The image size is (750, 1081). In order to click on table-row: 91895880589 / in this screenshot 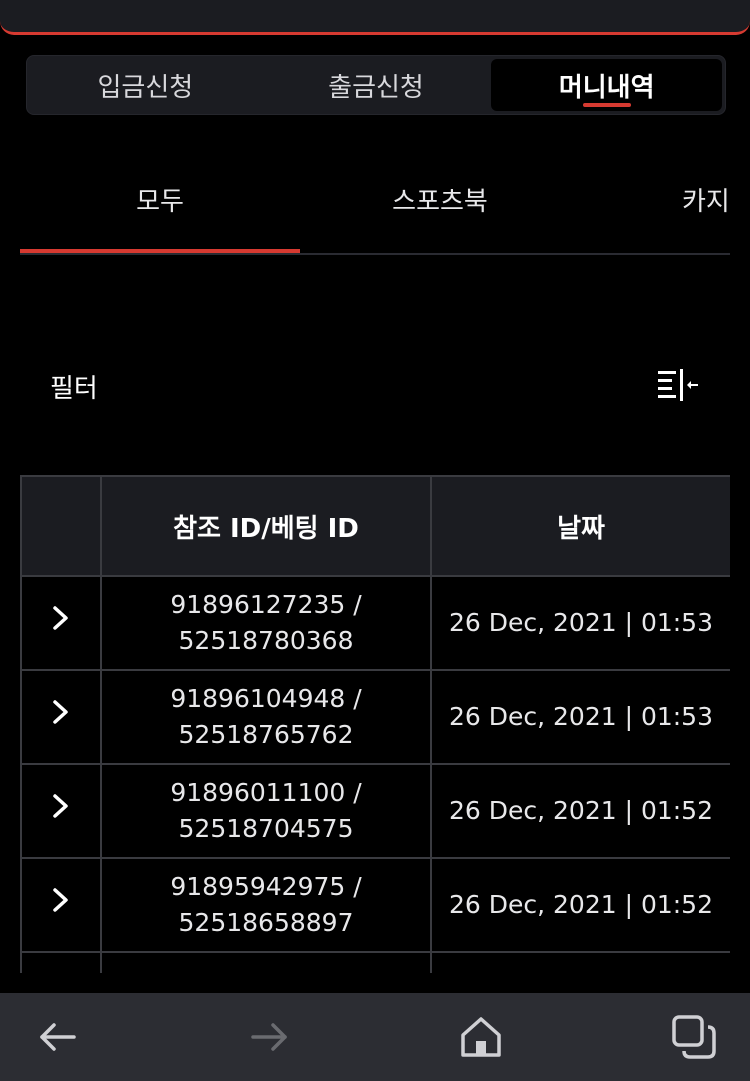, I will do `click(375, 962)`.